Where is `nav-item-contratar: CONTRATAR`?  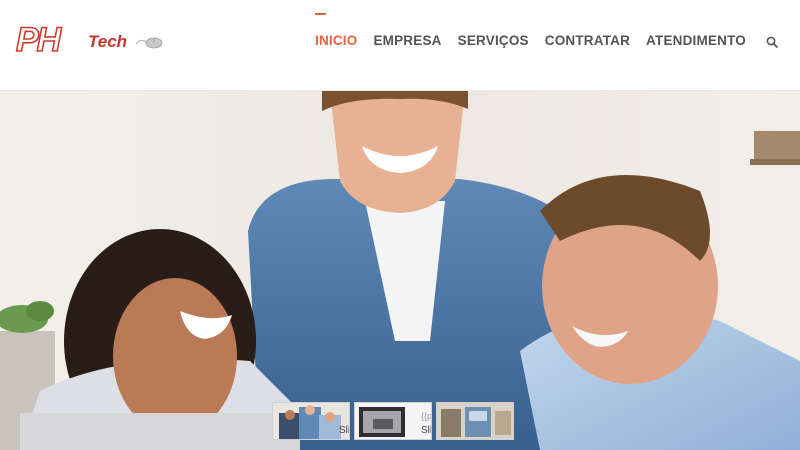
nav-item-contratar: CONTRATAR is located at coordinates (587, 41).